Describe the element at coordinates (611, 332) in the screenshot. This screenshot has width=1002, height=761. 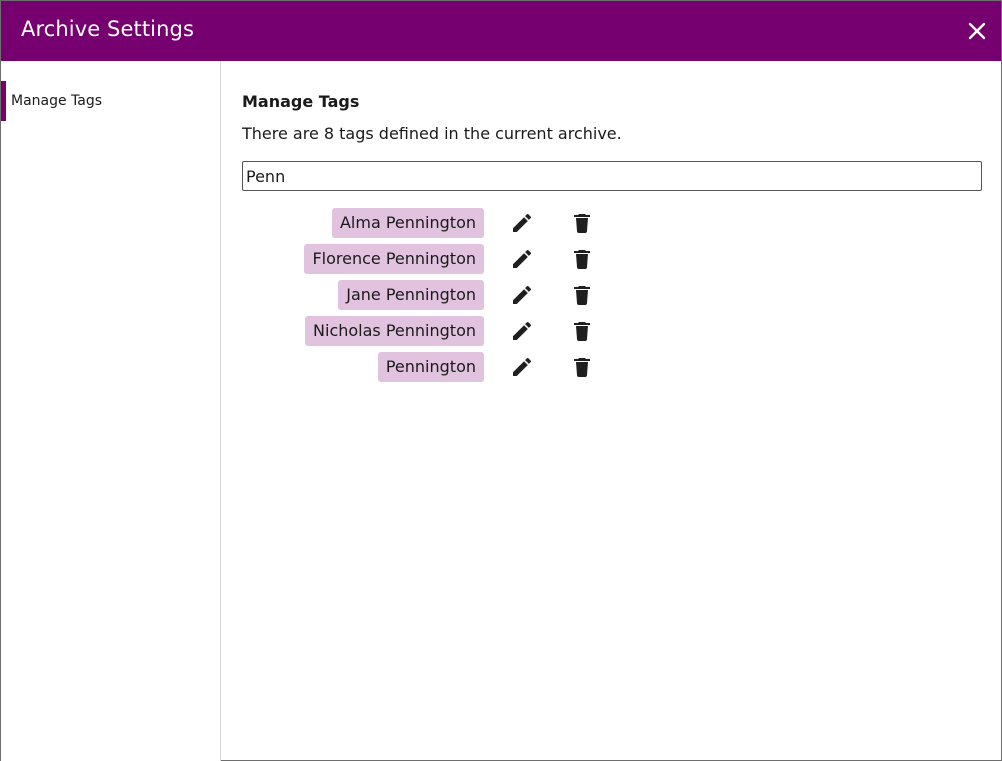
I see `tag-row: Nicholas Pennington` at that location.